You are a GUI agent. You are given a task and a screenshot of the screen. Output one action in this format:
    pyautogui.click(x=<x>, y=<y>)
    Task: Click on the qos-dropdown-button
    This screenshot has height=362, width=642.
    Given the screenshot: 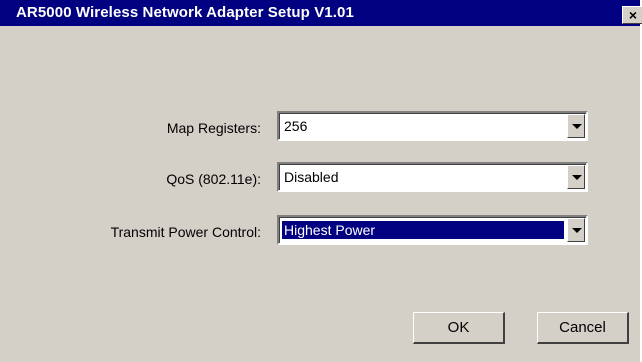 What is the action you would take?
    pyautogui.click(x=576, y=177)
    